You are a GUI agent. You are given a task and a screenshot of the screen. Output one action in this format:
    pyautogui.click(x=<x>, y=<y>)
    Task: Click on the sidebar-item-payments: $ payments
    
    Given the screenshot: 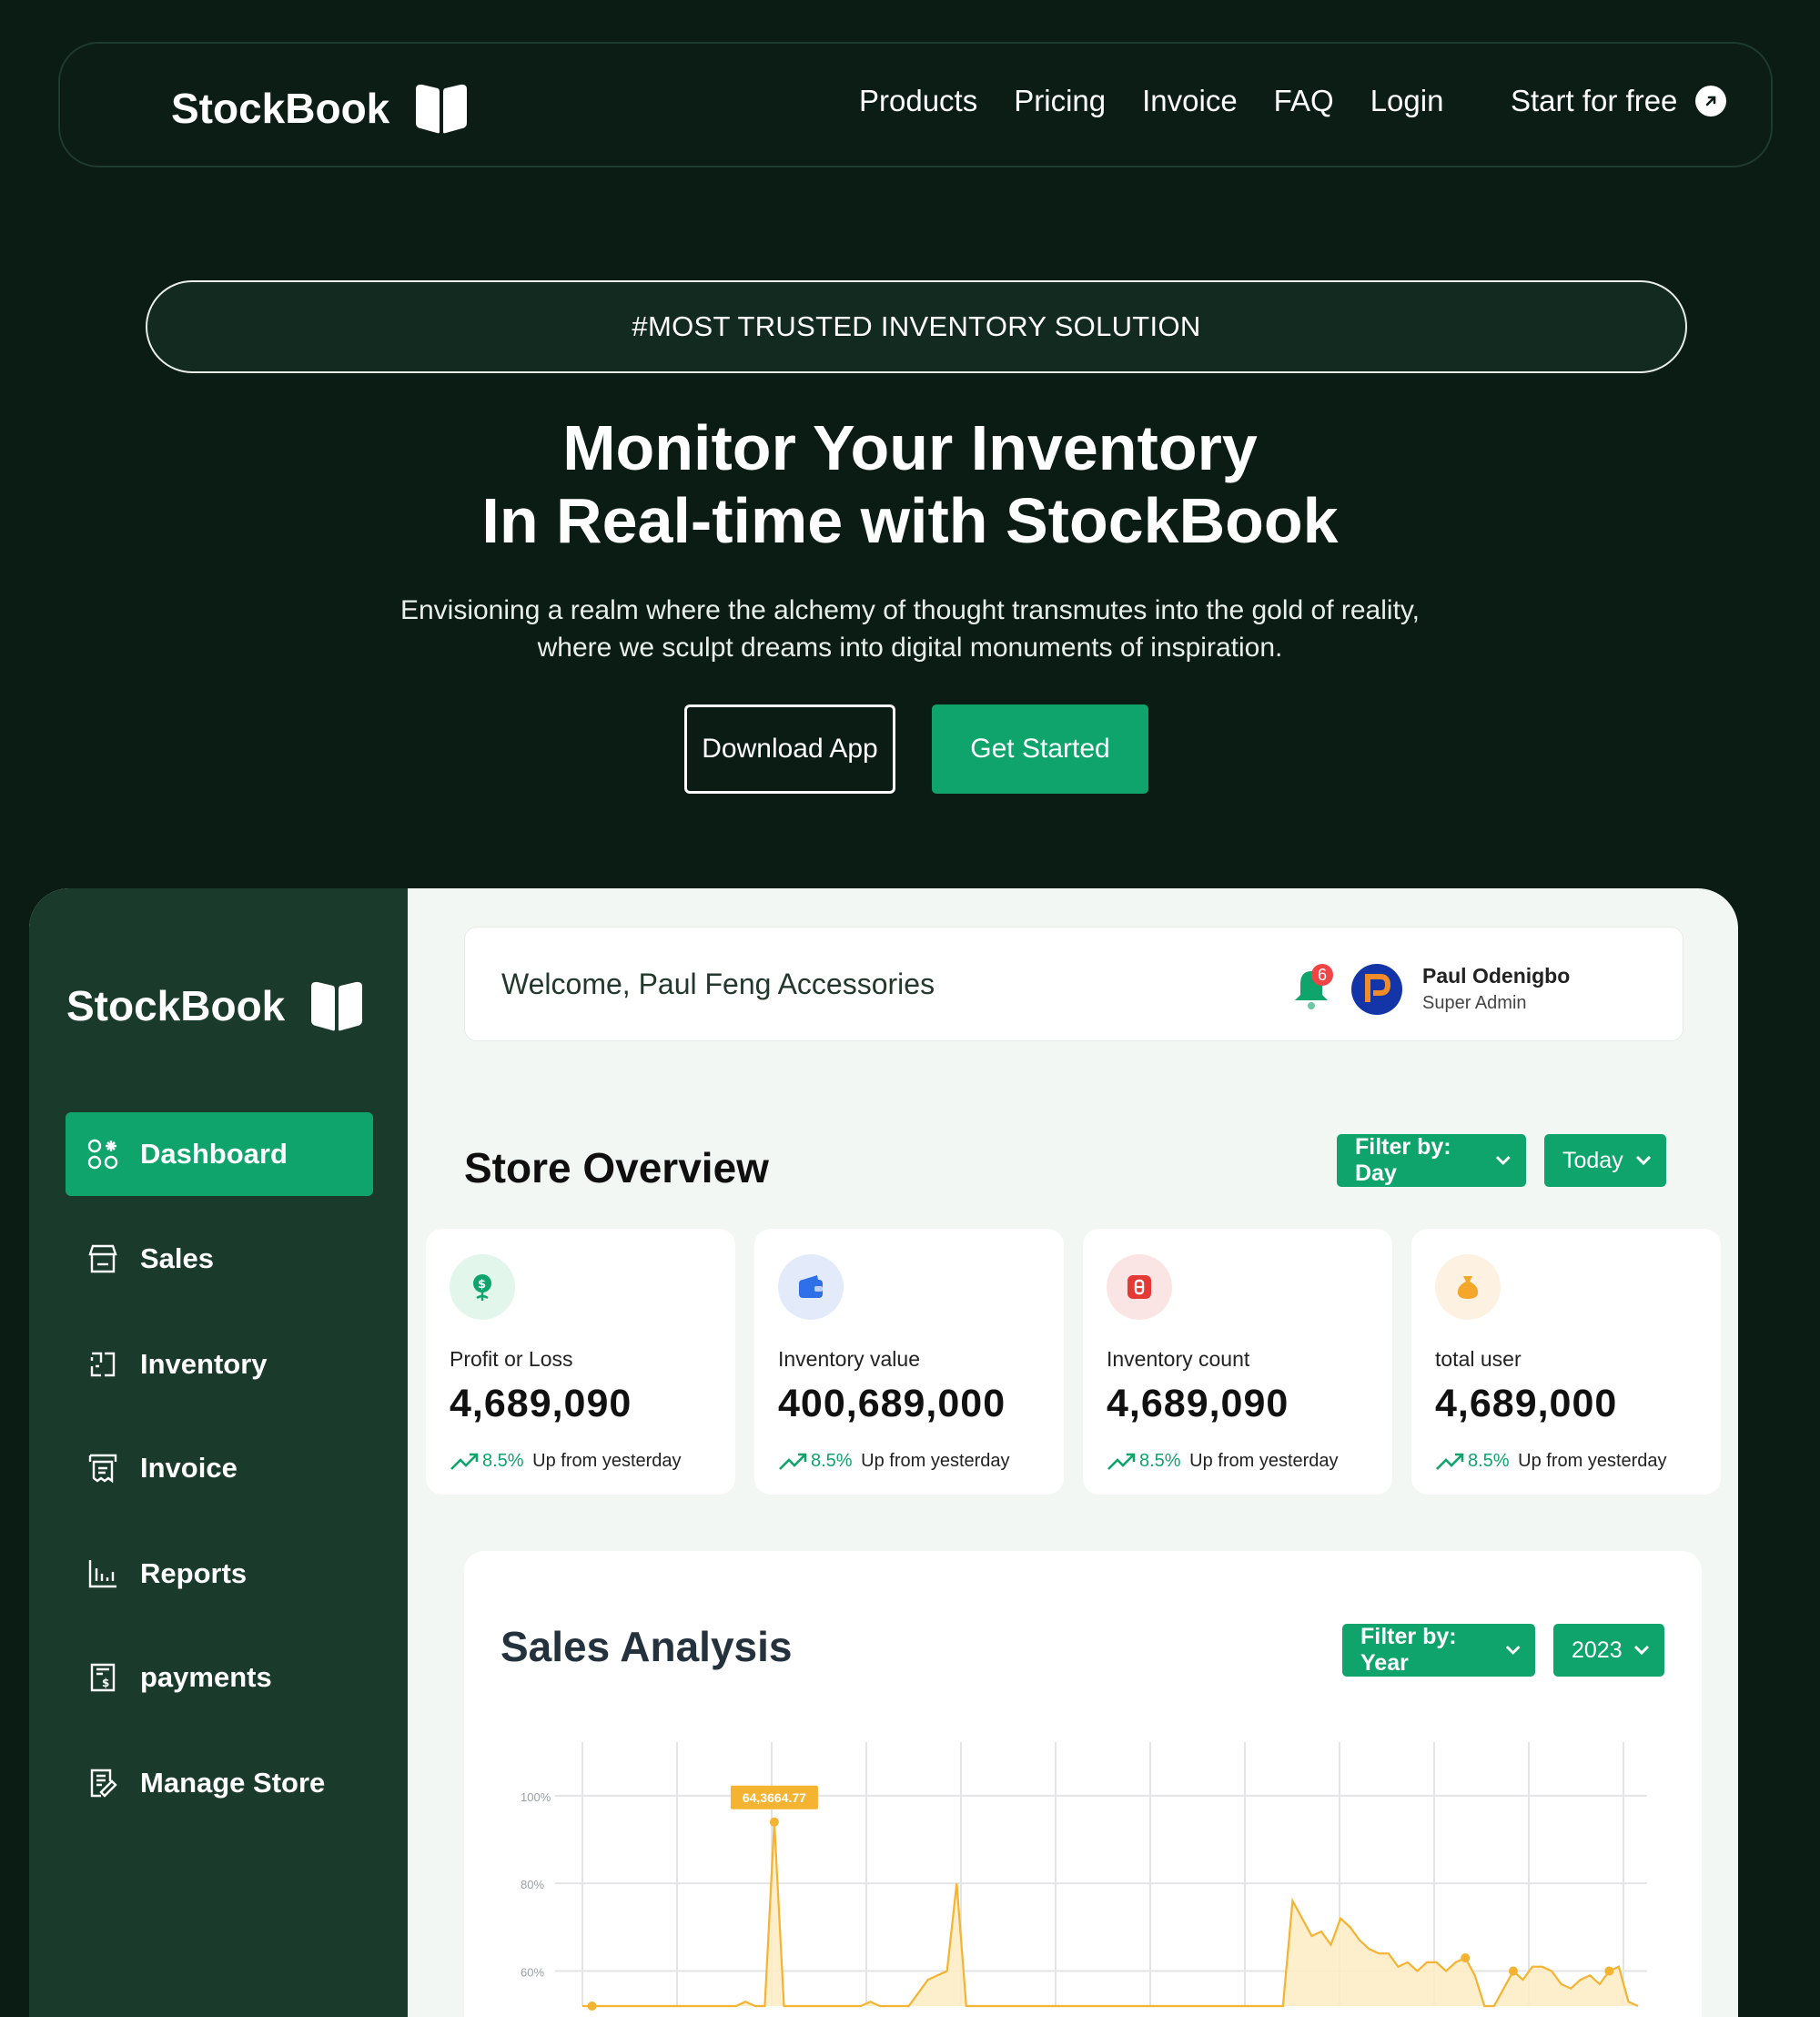 What is the action you would take?
    pyautogui.click(x=220, y=1677)
    